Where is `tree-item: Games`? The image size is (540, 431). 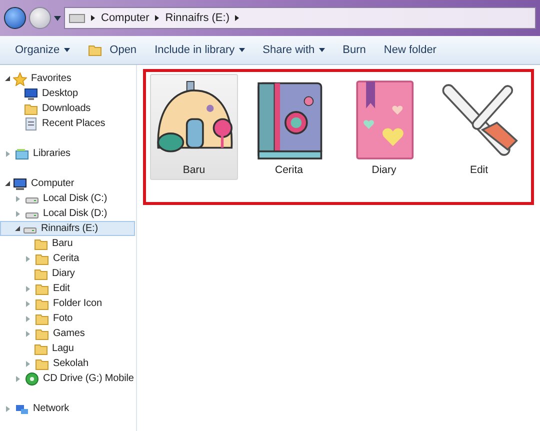
tree-item: Games is located at coordinates (67, 333).